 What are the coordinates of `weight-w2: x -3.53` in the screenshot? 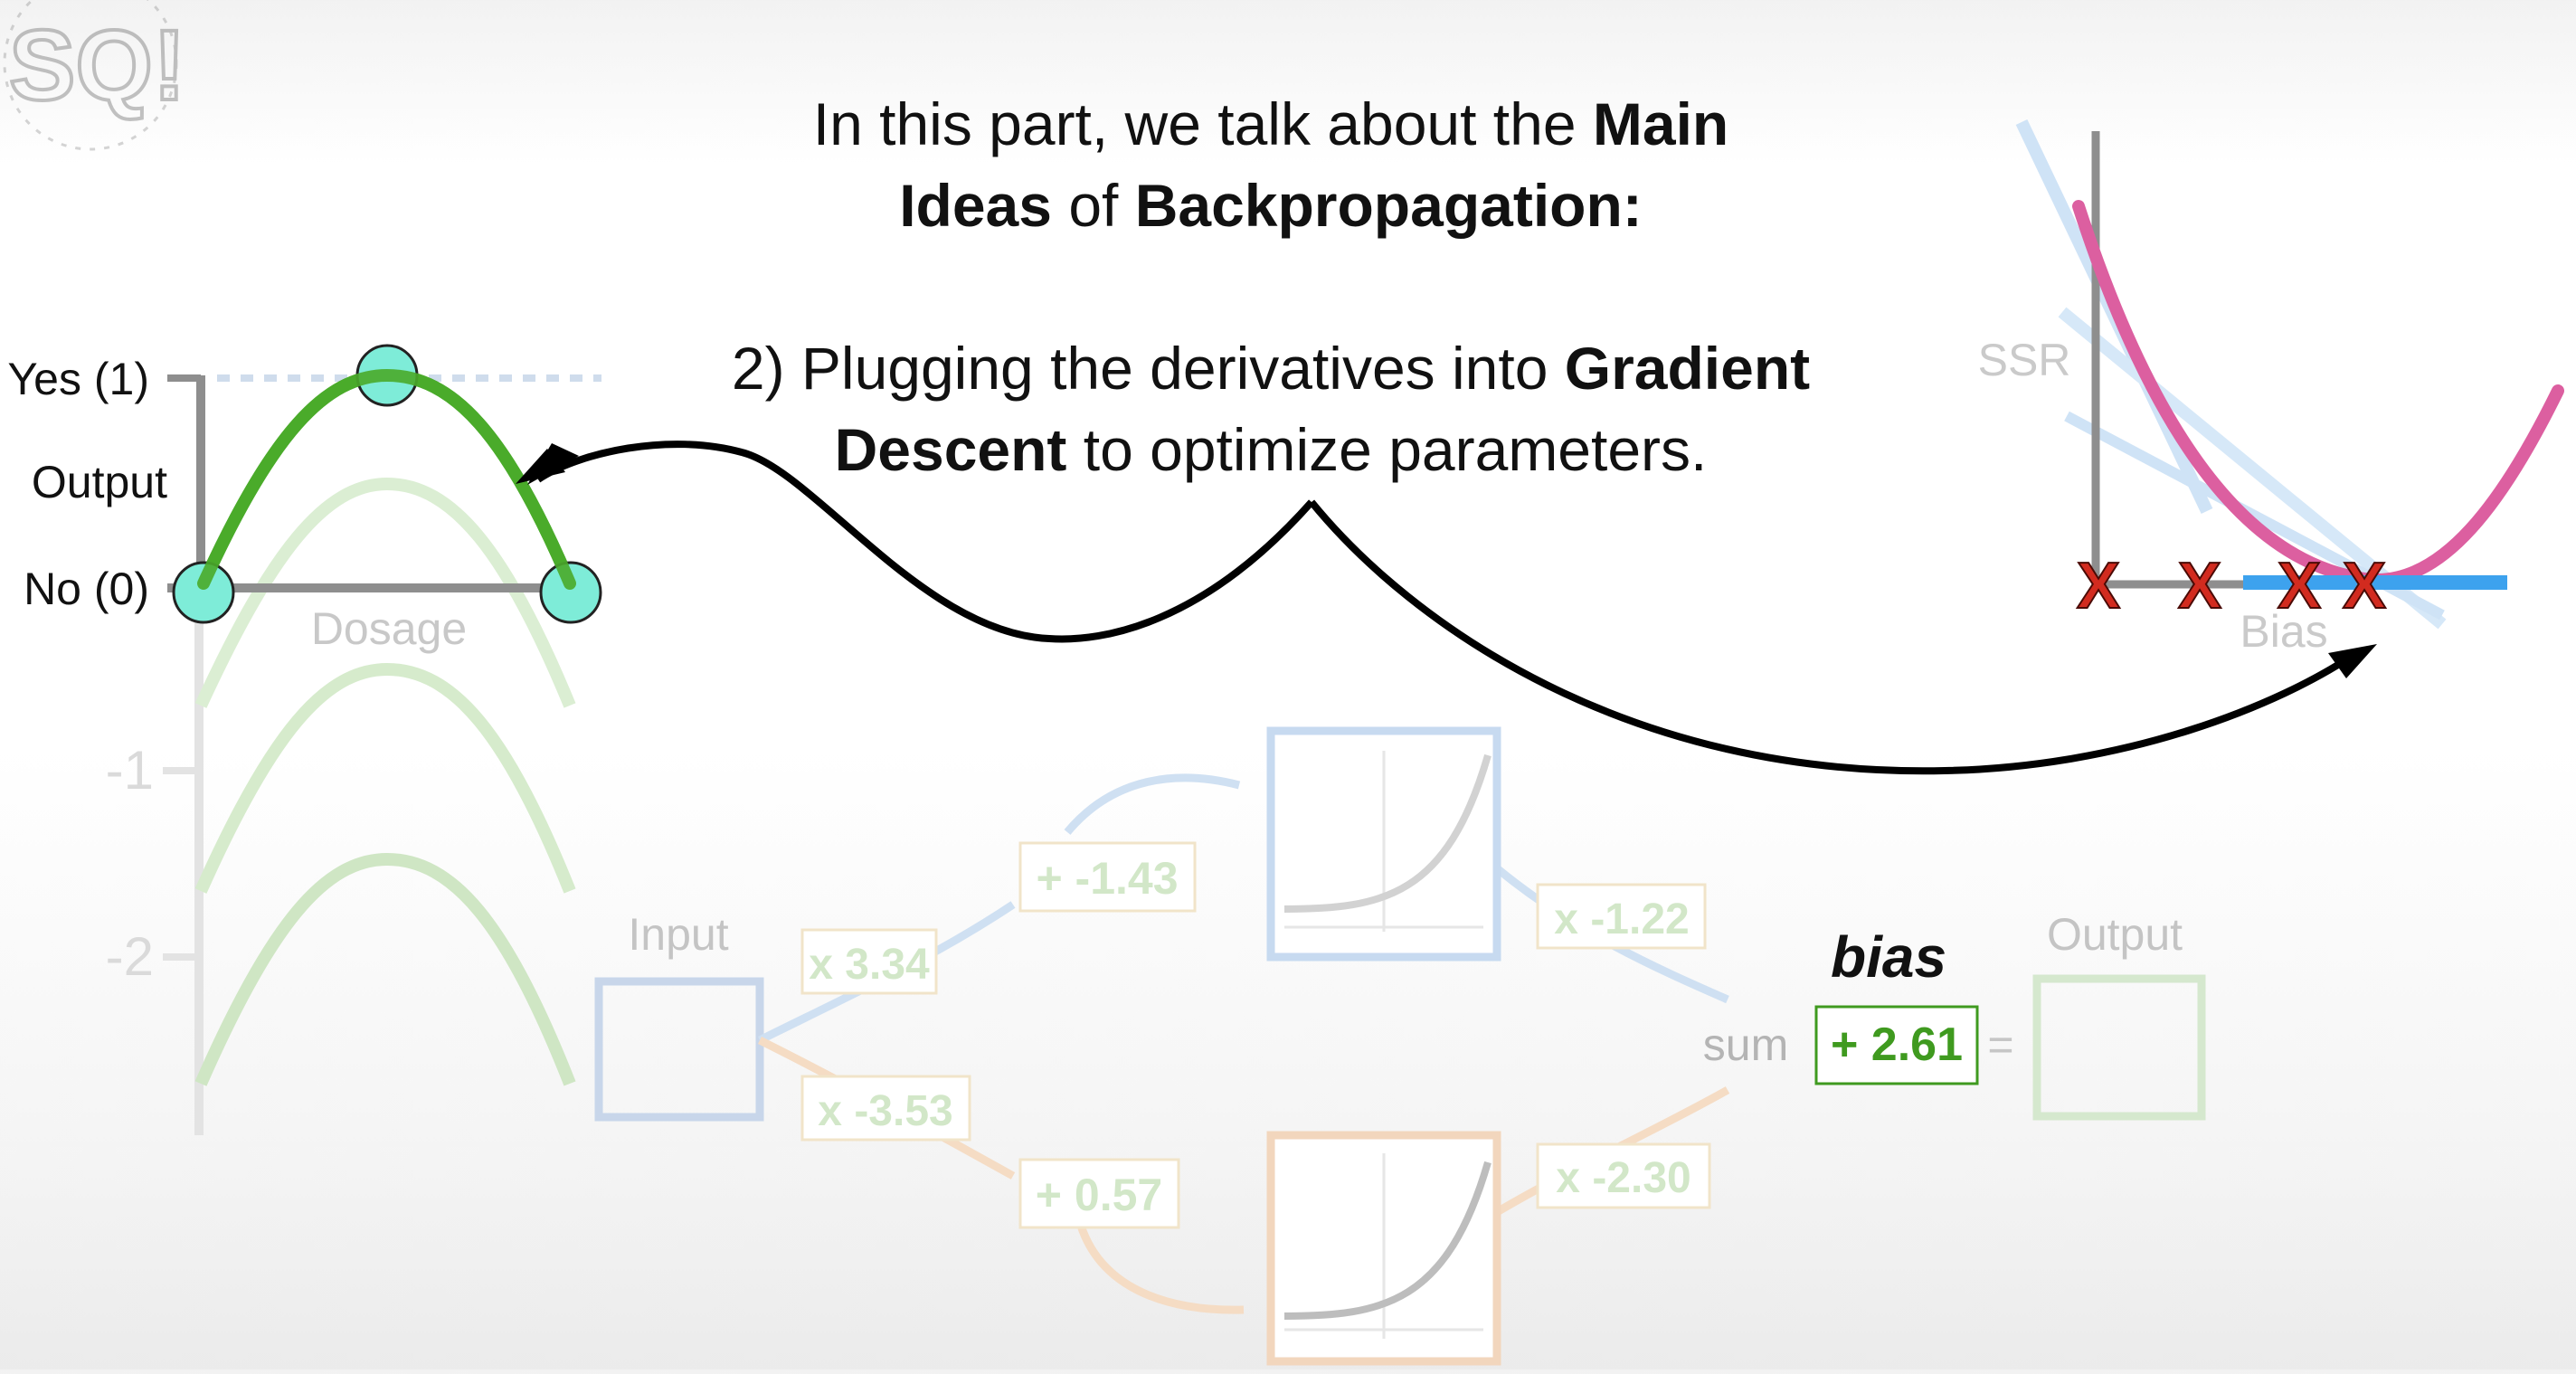 It's located at (885, 1111).